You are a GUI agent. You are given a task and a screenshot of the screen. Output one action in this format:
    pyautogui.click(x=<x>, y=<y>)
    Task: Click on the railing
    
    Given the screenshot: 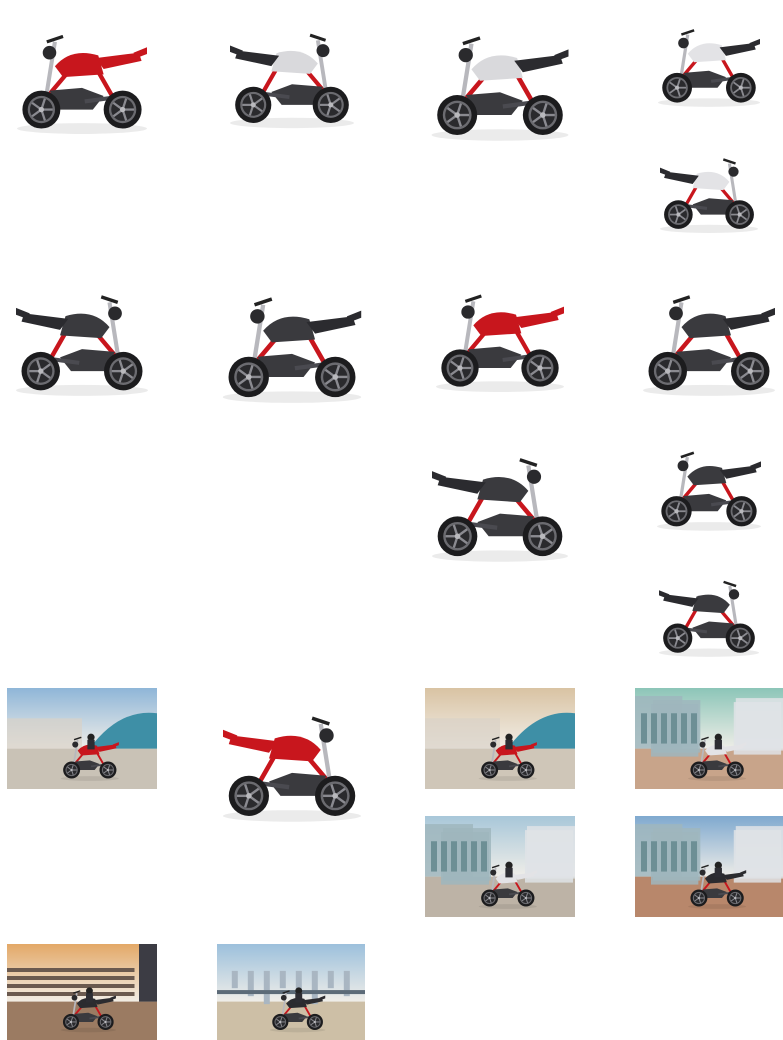 What is the action you would take?
    pyautogui.click(x=291, y=992)
    